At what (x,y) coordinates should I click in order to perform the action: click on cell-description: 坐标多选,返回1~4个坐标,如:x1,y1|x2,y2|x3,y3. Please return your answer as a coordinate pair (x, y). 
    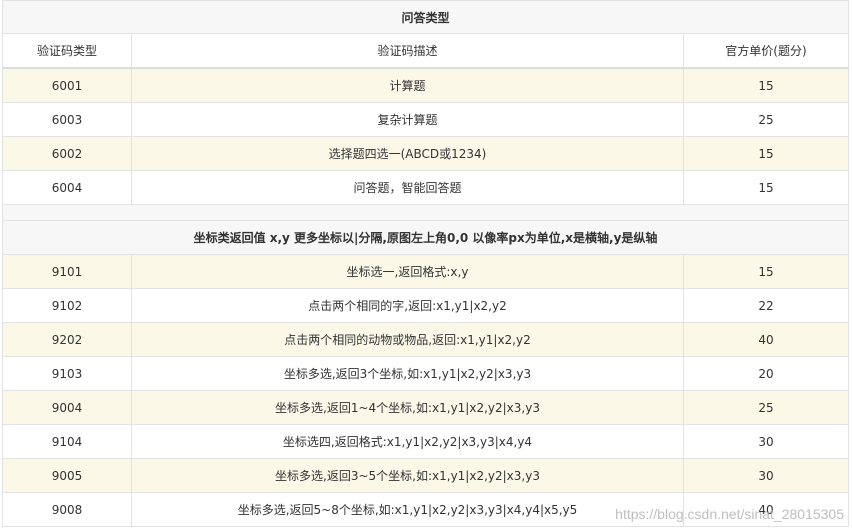
    Looking at the image, I should click on (407, 407).